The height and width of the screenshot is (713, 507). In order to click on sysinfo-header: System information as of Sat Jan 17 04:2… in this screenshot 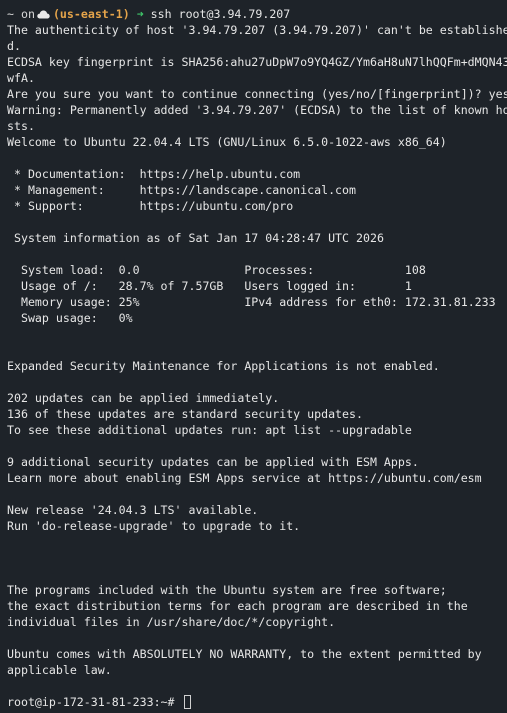, I will do `click(195, 238)`.